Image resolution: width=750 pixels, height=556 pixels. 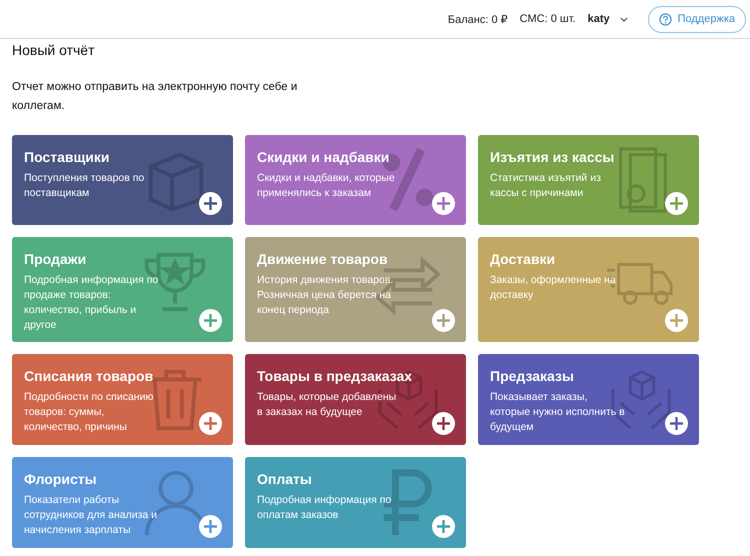 I want to click on chevron-down-icon, so click(x=624, y=19).